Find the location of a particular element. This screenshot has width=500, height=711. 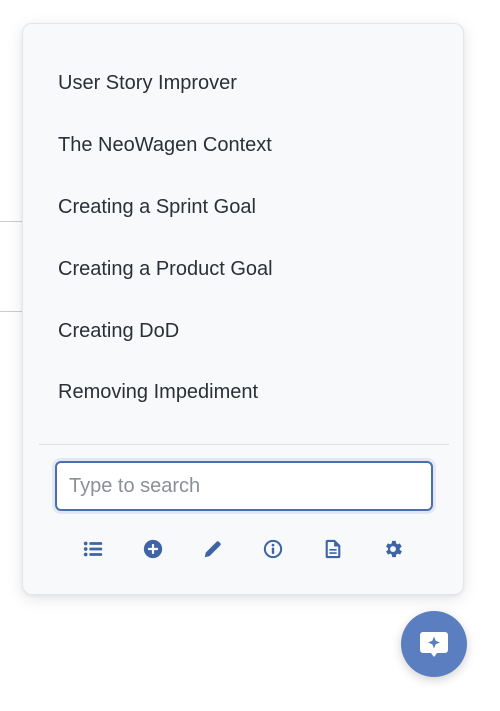

info-icon is located at coordinates (273, 549).